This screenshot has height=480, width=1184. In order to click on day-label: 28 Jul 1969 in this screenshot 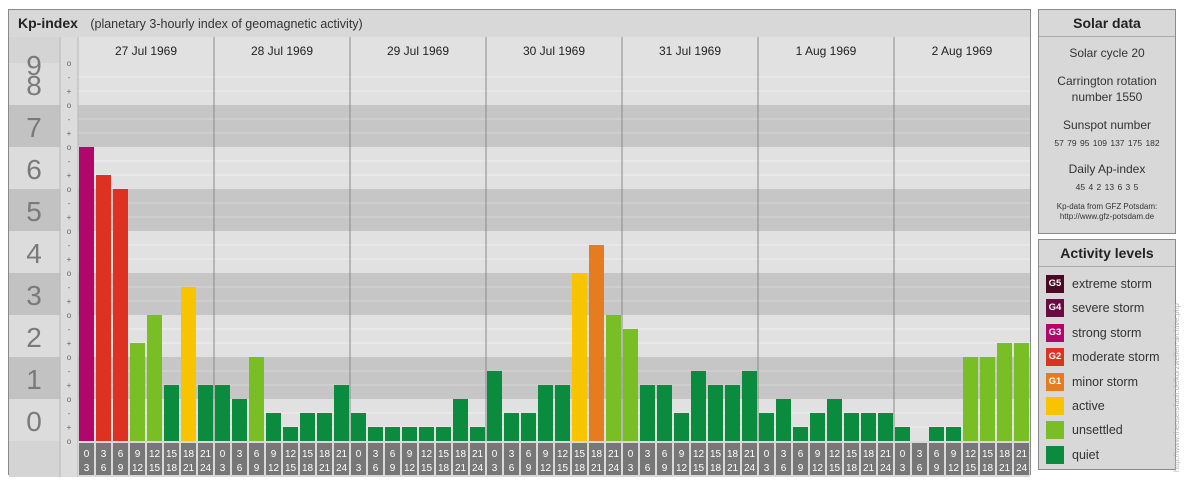, I will do `click(282, 51)`.